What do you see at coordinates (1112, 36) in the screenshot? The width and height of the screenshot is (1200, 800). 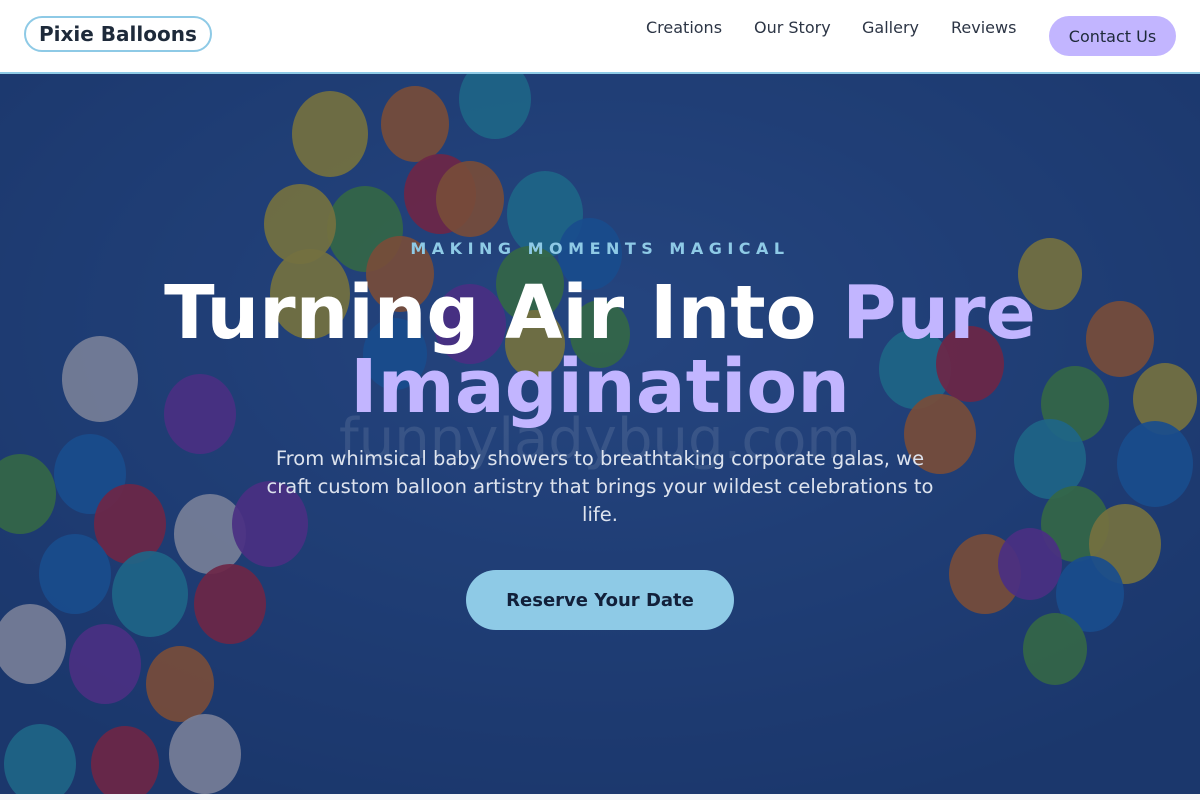 I see `contact-button: Contact Us` at bounding box center [1112, 36].